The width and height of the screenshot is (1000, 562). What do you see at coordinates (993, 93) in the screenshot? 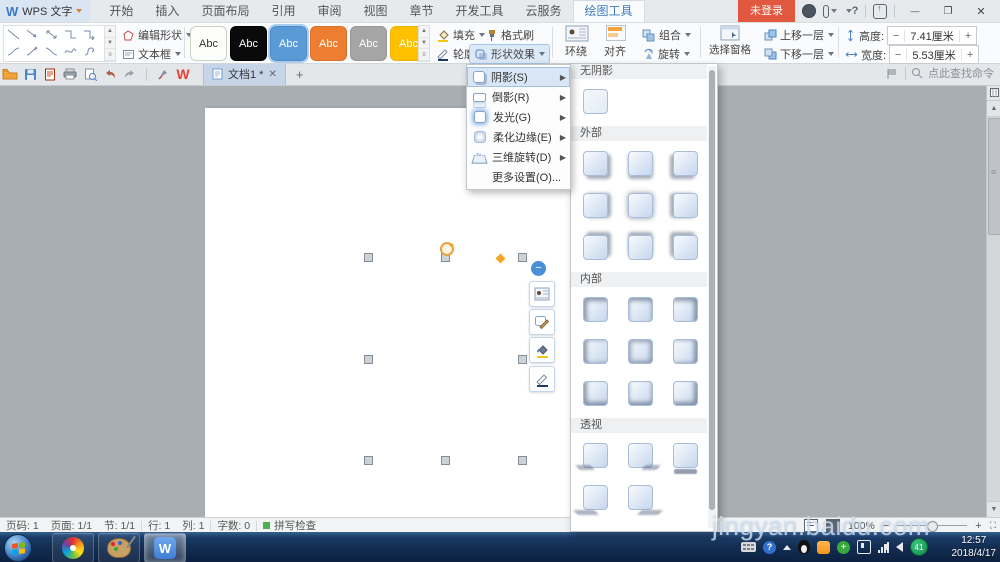
I see `ruler-toggle-icon` at bounding box center [993, 93].